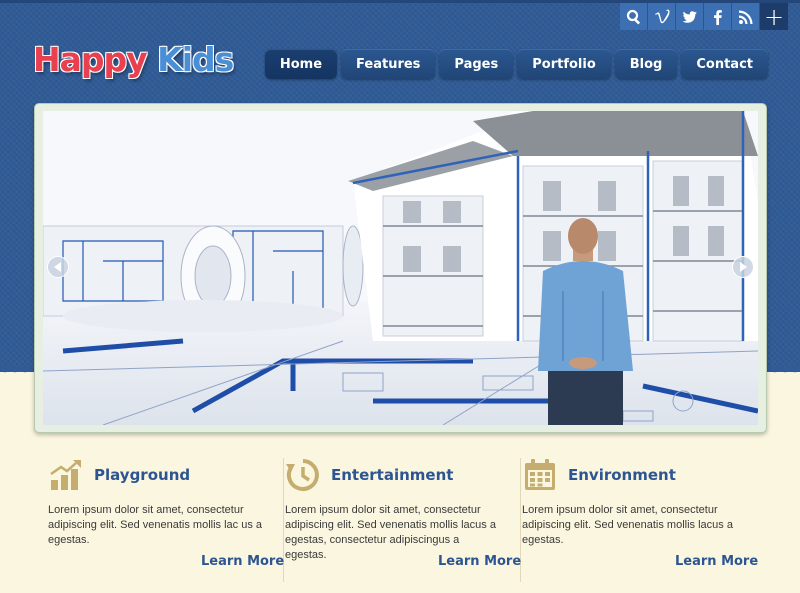 Image resolution: width=800 pixels, height=593 pixels. What do you see at coordinates (622, 475) in the screenshot?
I see `feature-title: Environment` at bounding box center [622, 475].